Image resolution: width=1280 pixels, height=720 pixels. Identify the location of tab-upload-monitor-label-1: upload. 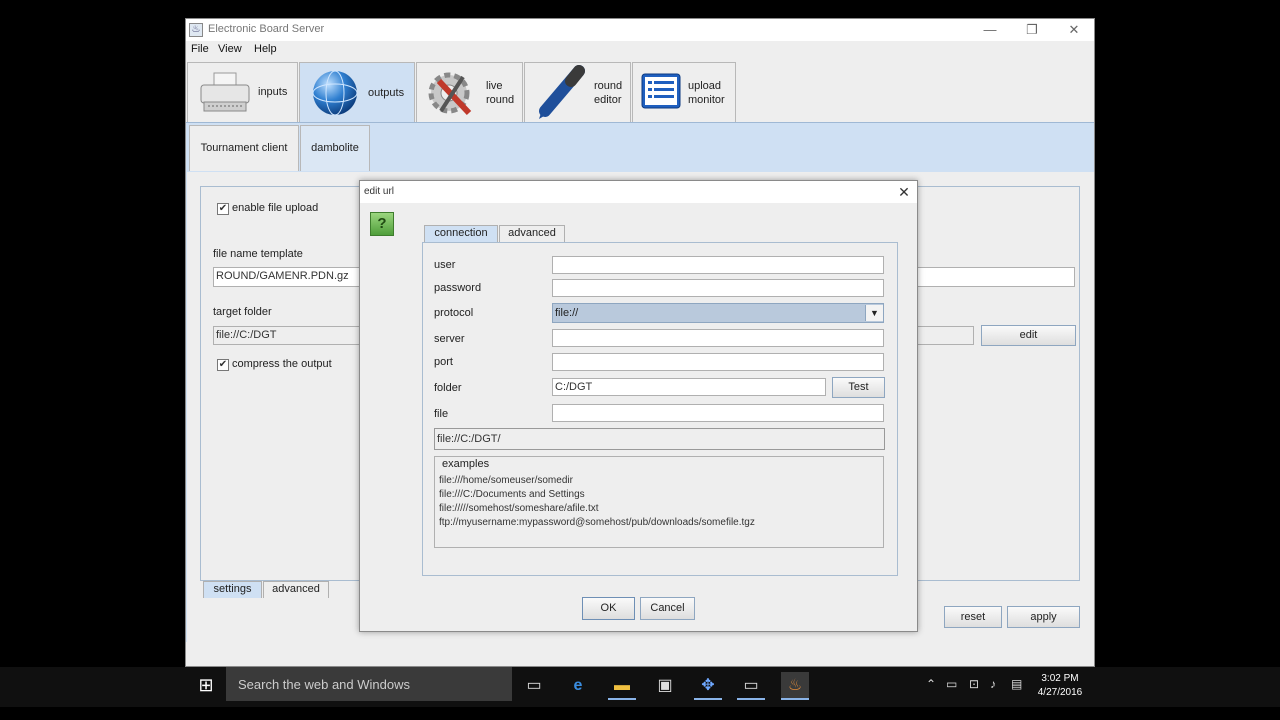
(705, 86).